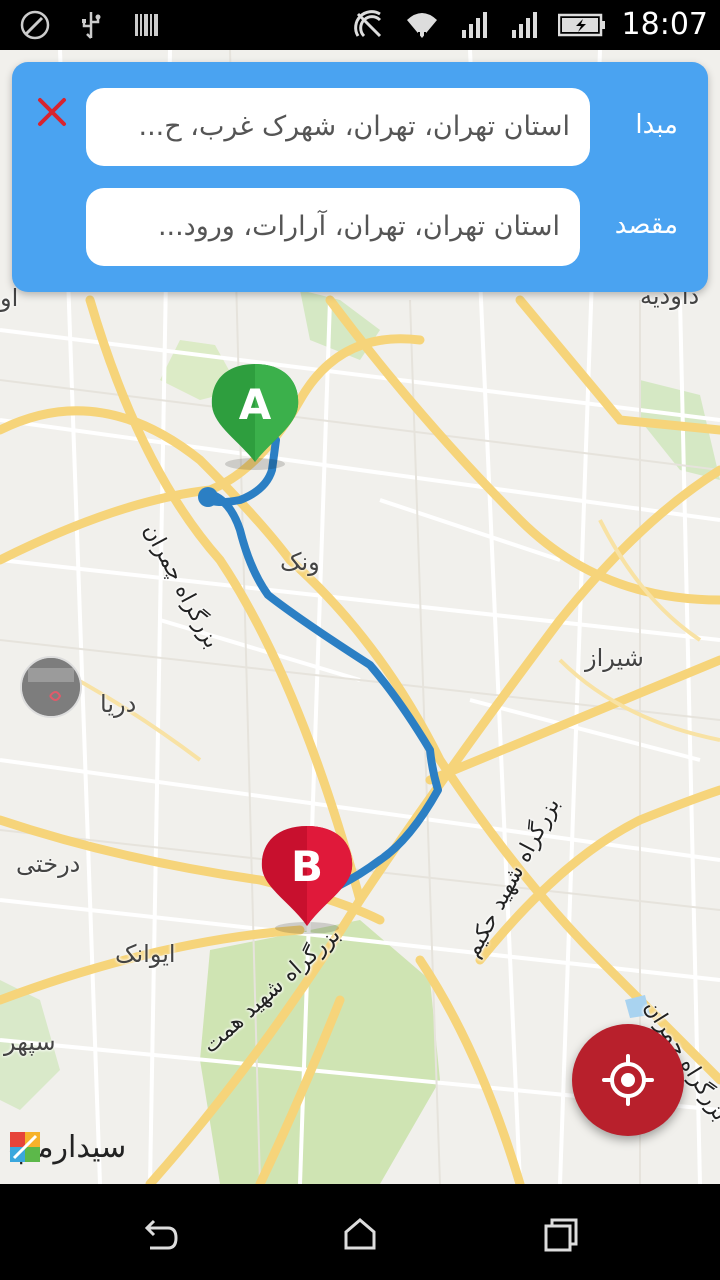 The height and width of the screenshot is (1280, 720). I want to click on map-label-edge: او, so click(9, 298).